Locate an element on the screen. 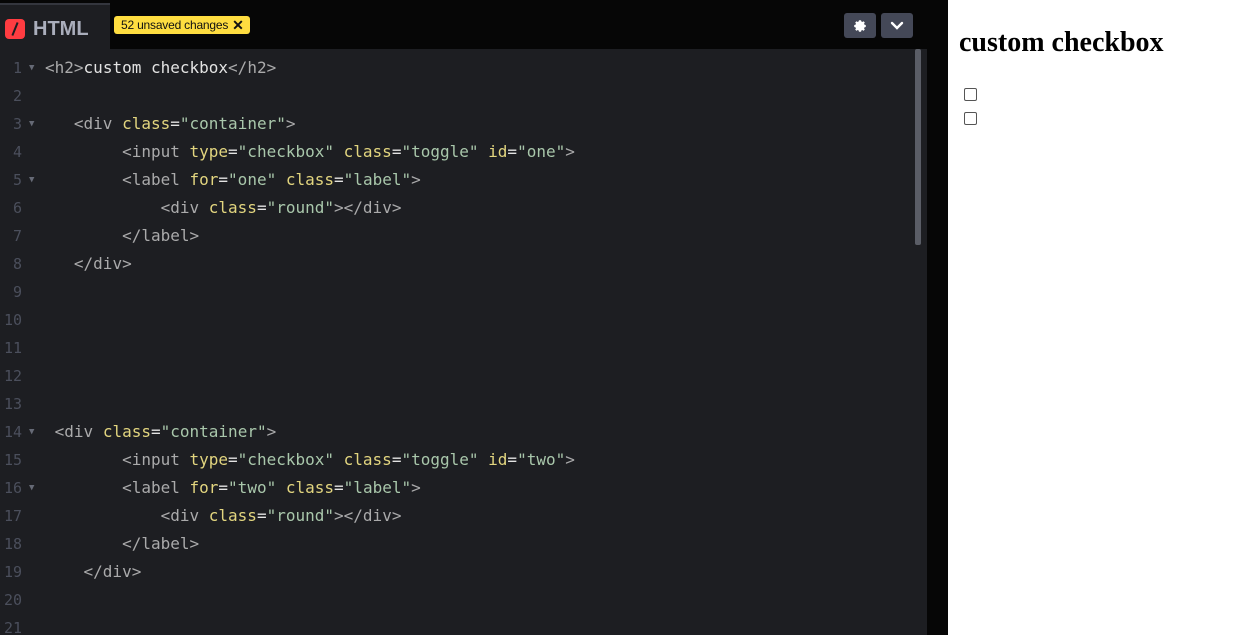 This screenshot has height=635, width=1252. code-line: 16 ▼ <label for="two" class="label"> is located at coordinates (456, 488).